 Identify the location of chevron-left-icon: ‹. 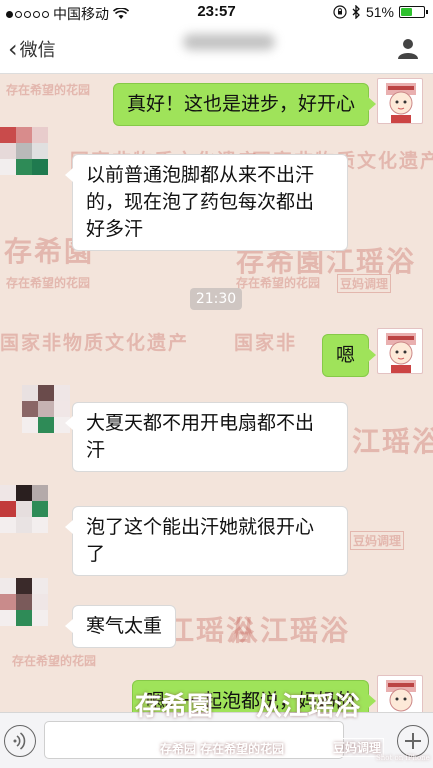
(13, 49).